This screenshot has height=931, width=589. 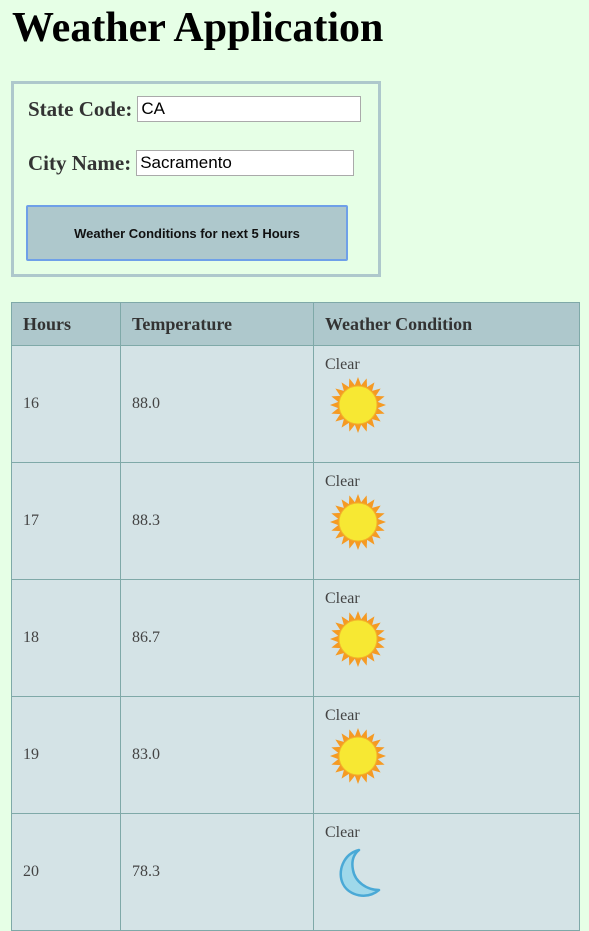 I want to click on city-name-label: City Name:, so click(x=80, y=162).